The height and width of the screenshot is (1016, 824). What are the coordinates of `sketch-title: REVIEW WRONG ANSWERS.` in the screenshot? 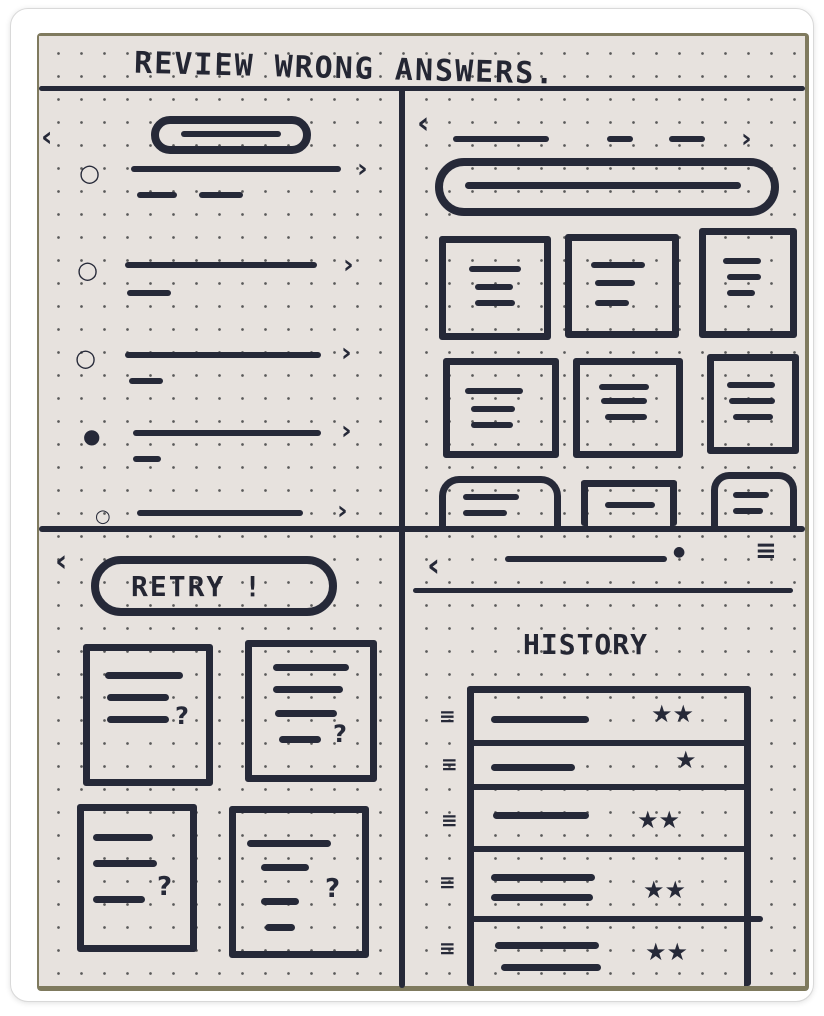 It's located at (344, 68).